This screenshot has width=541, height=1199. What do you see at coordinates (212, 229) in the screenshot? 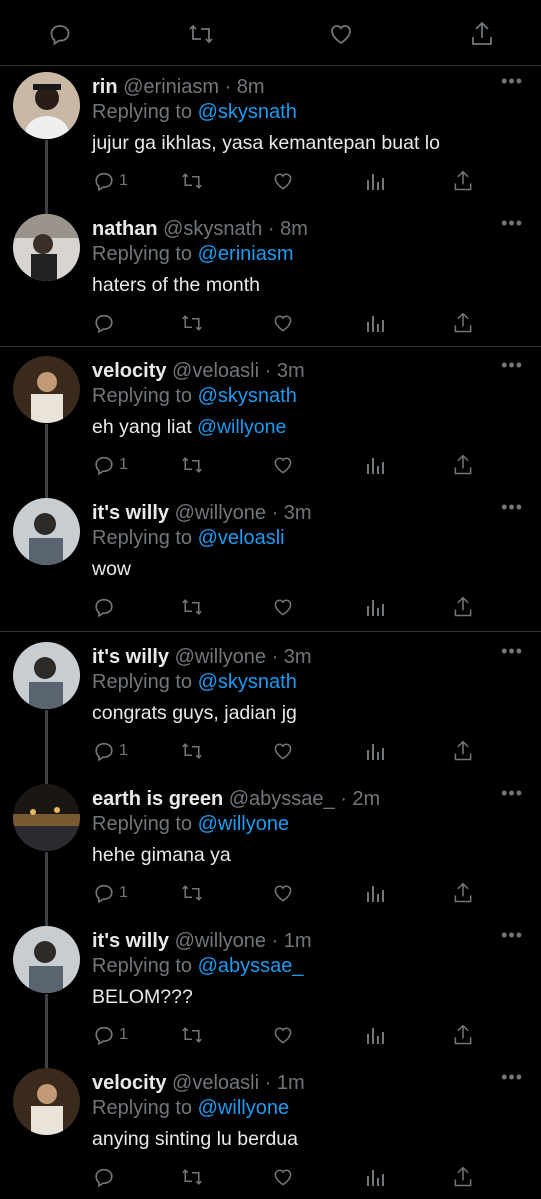
I see `author-handle: @skysnath` at bounding box center [212, 229].